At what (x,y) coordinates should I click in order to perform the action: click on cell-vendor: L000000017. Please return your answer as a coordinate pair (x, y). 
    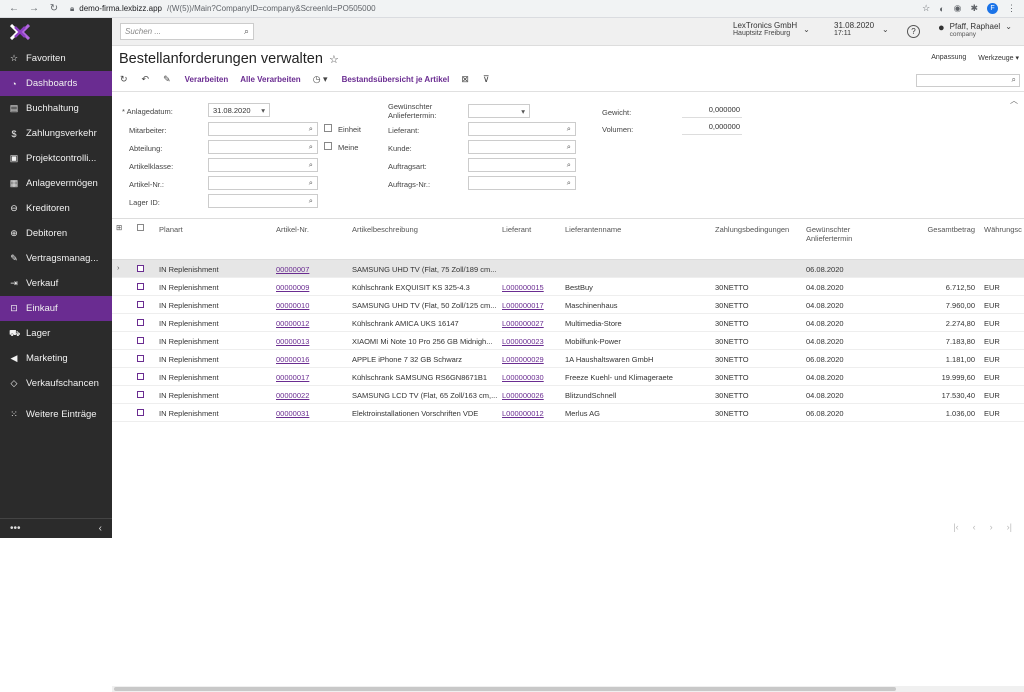
    Looking at the image, I should click on (531, 305).